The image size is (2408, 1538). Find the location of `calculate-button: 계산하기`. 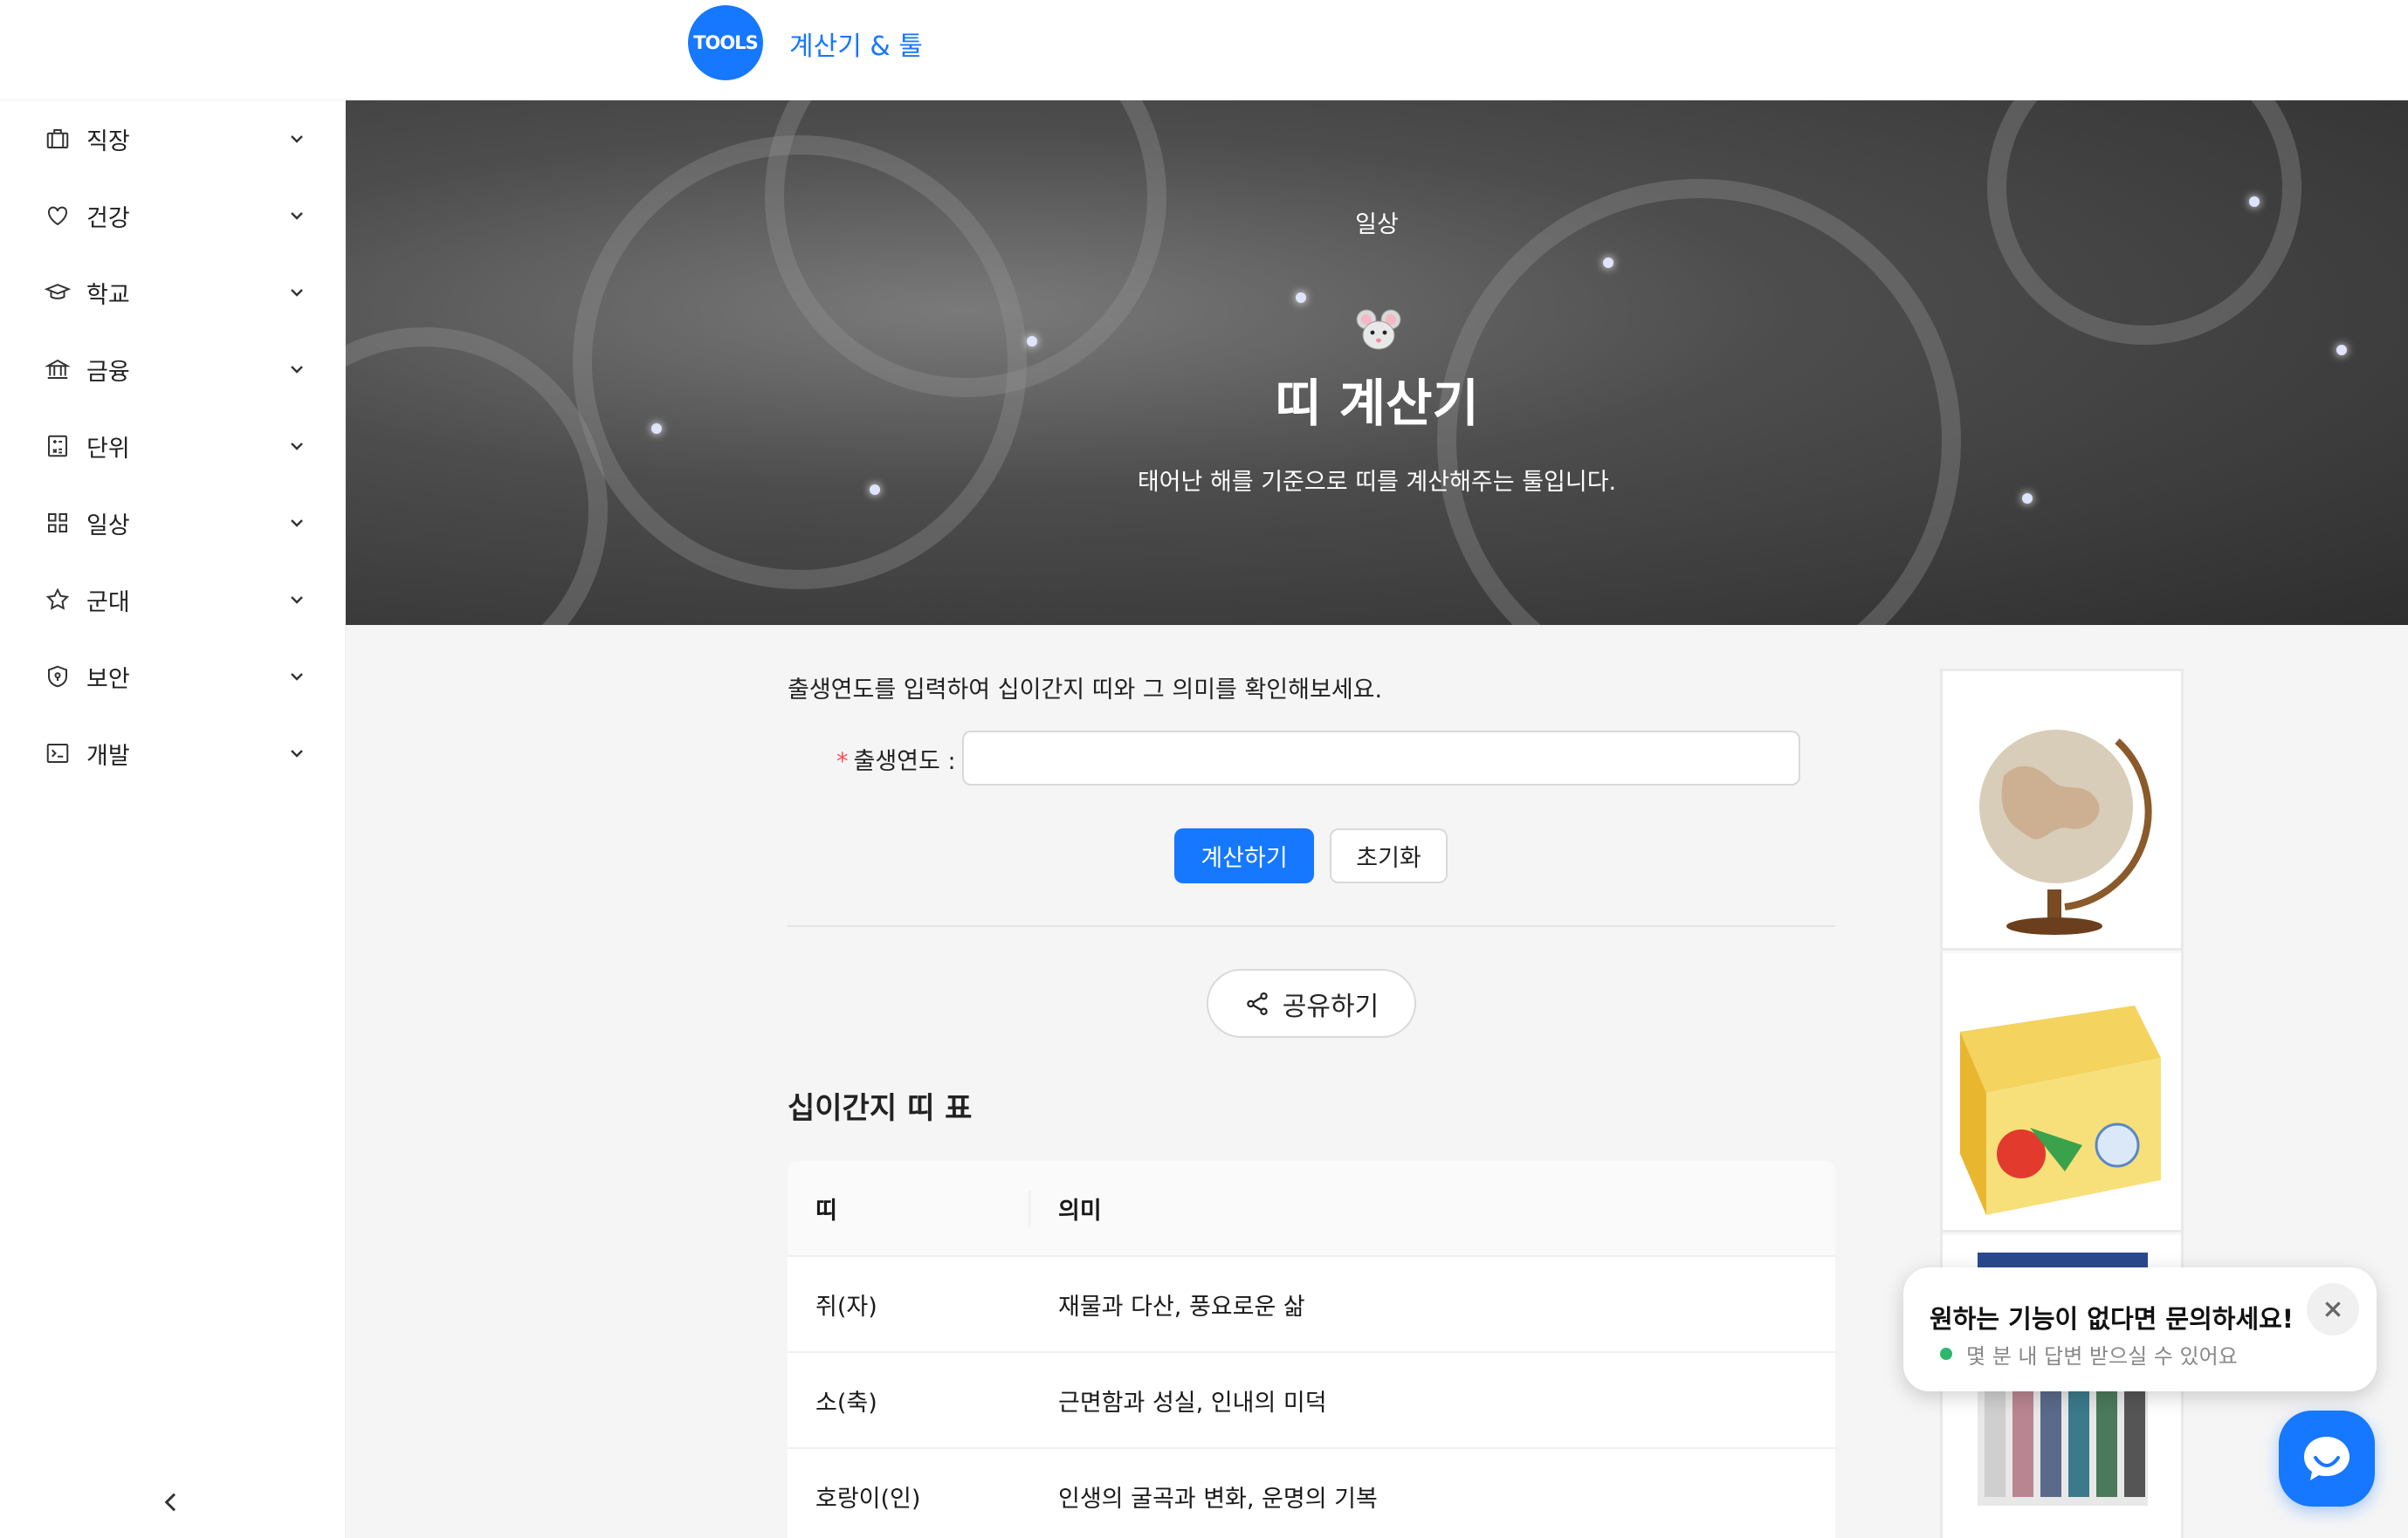

calculate-button: 계산하기 is located at coordinates (1244, 855).